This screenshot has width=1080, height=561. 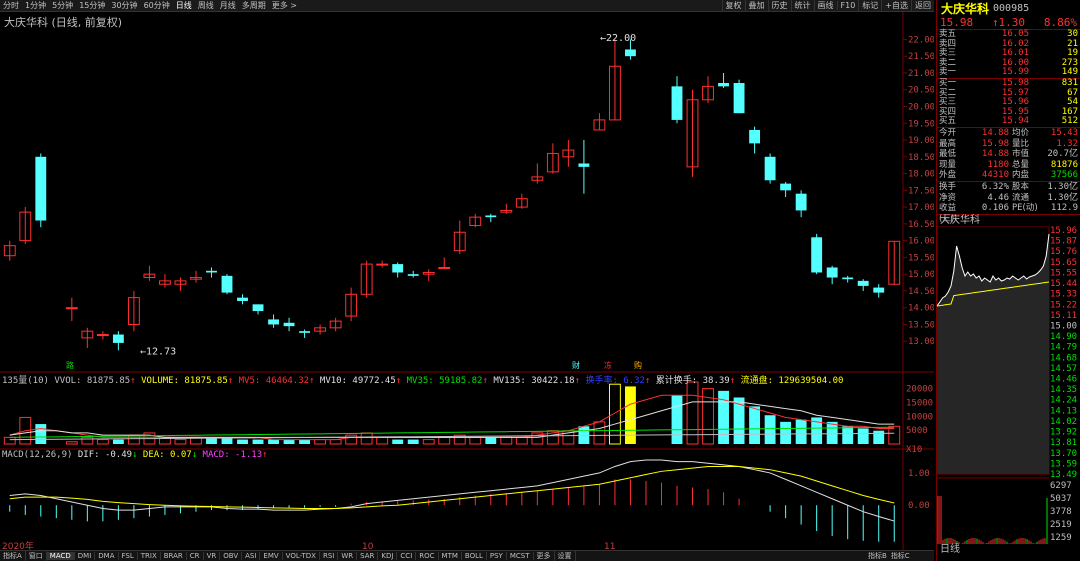 I want to click on stat-row: 净资 4.46 流通 1.30亿, so click(x=1008, y=198).